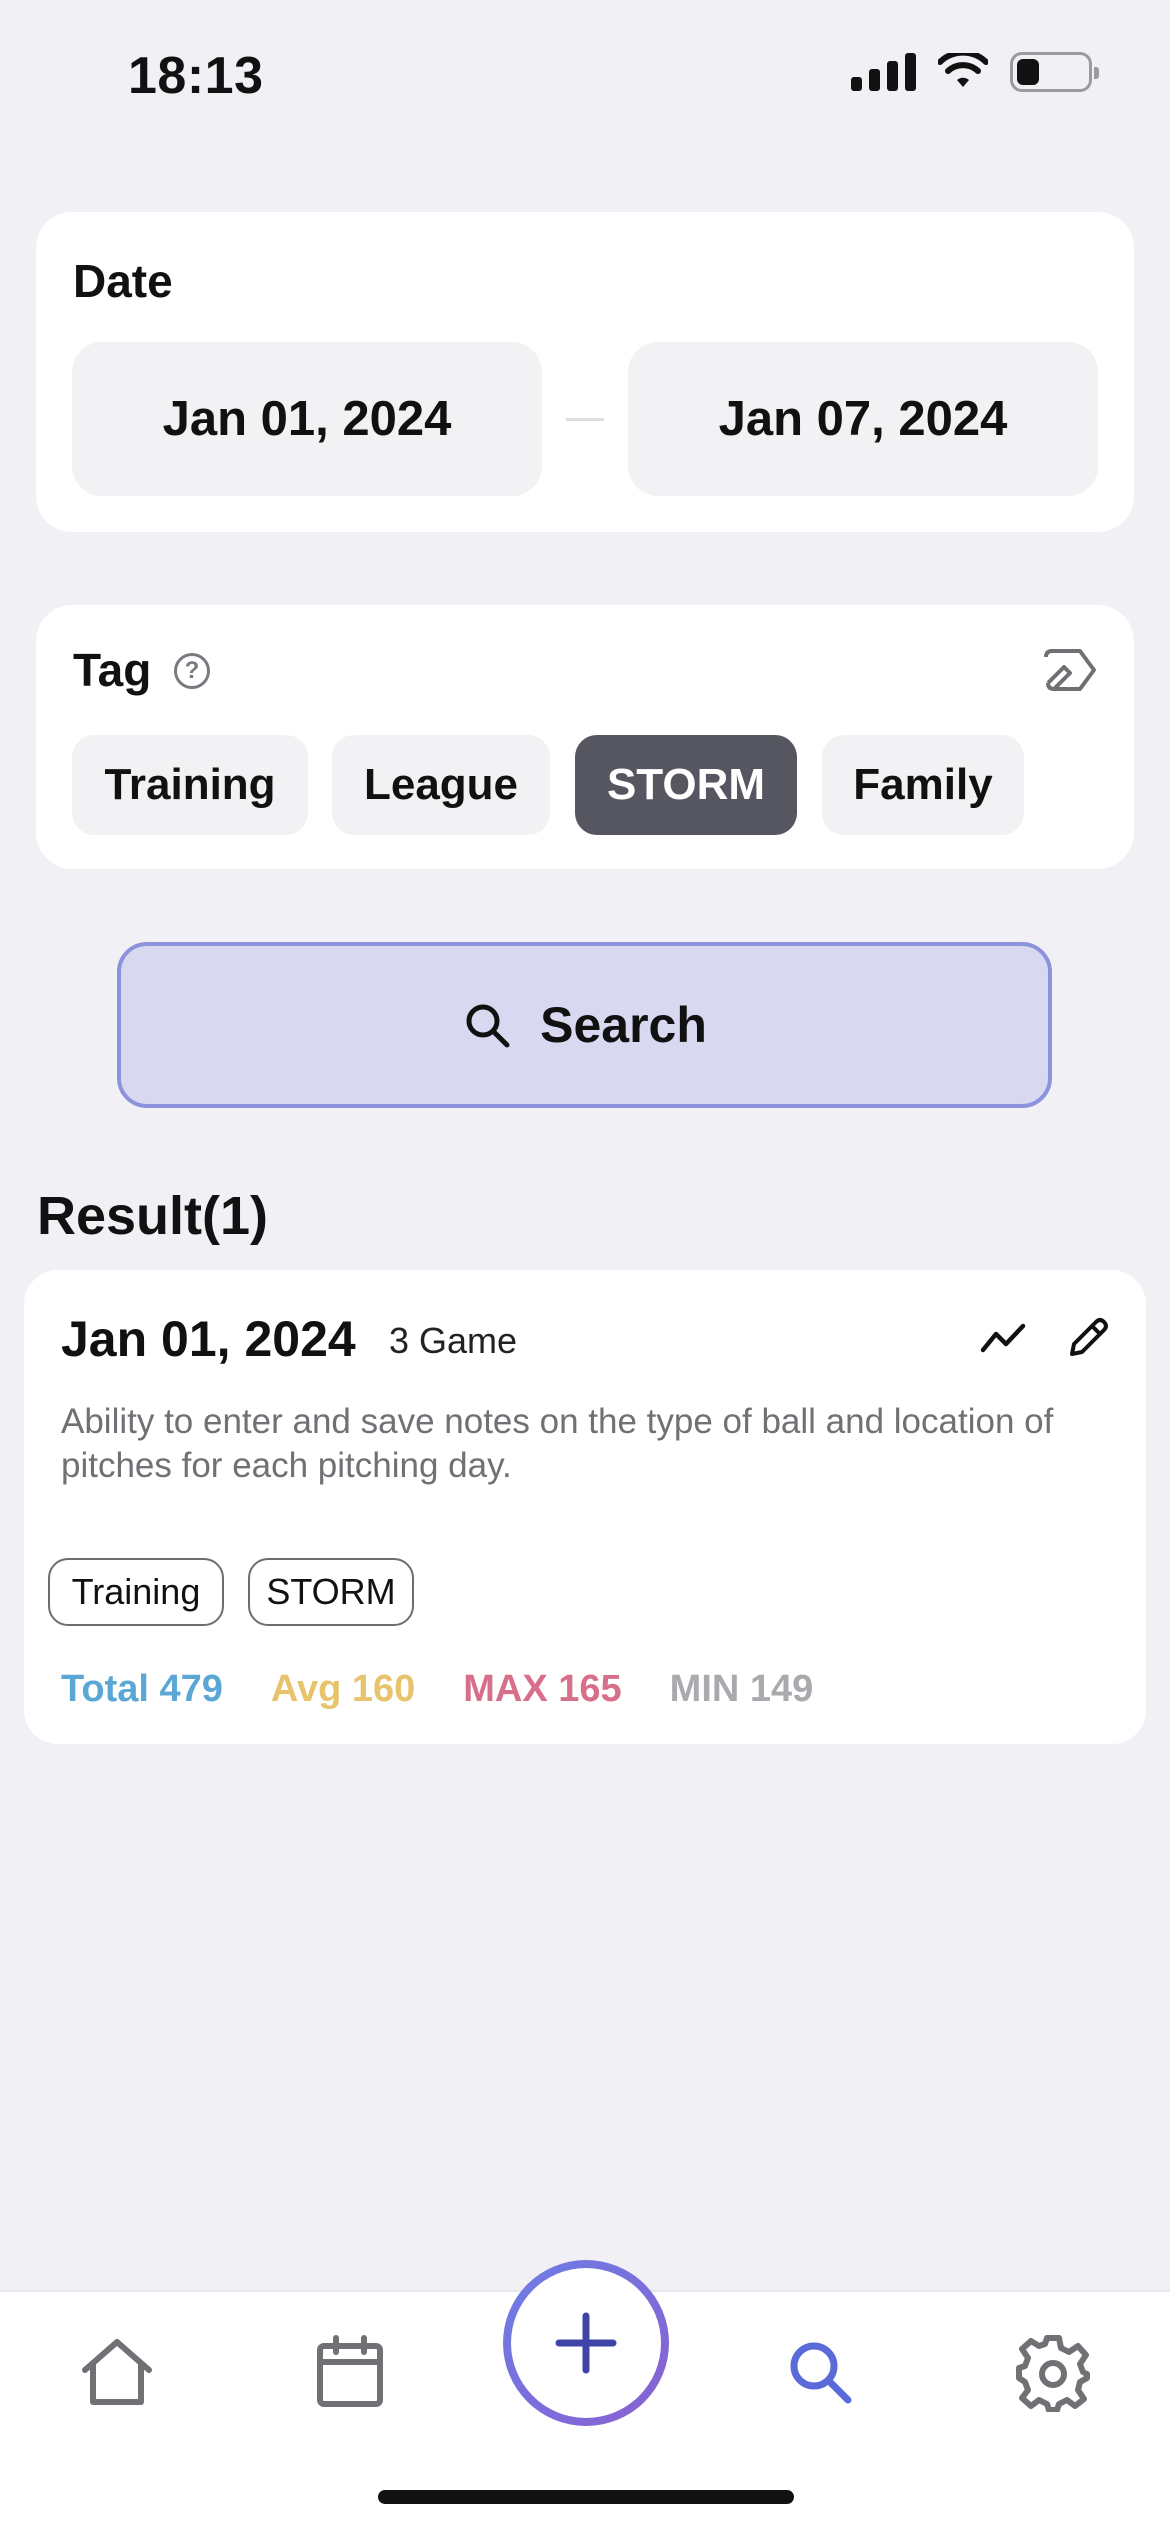 The image size is (1170, 2532). I want to click on start-date-picker: Jan 01, 2024, so click(307, 419).